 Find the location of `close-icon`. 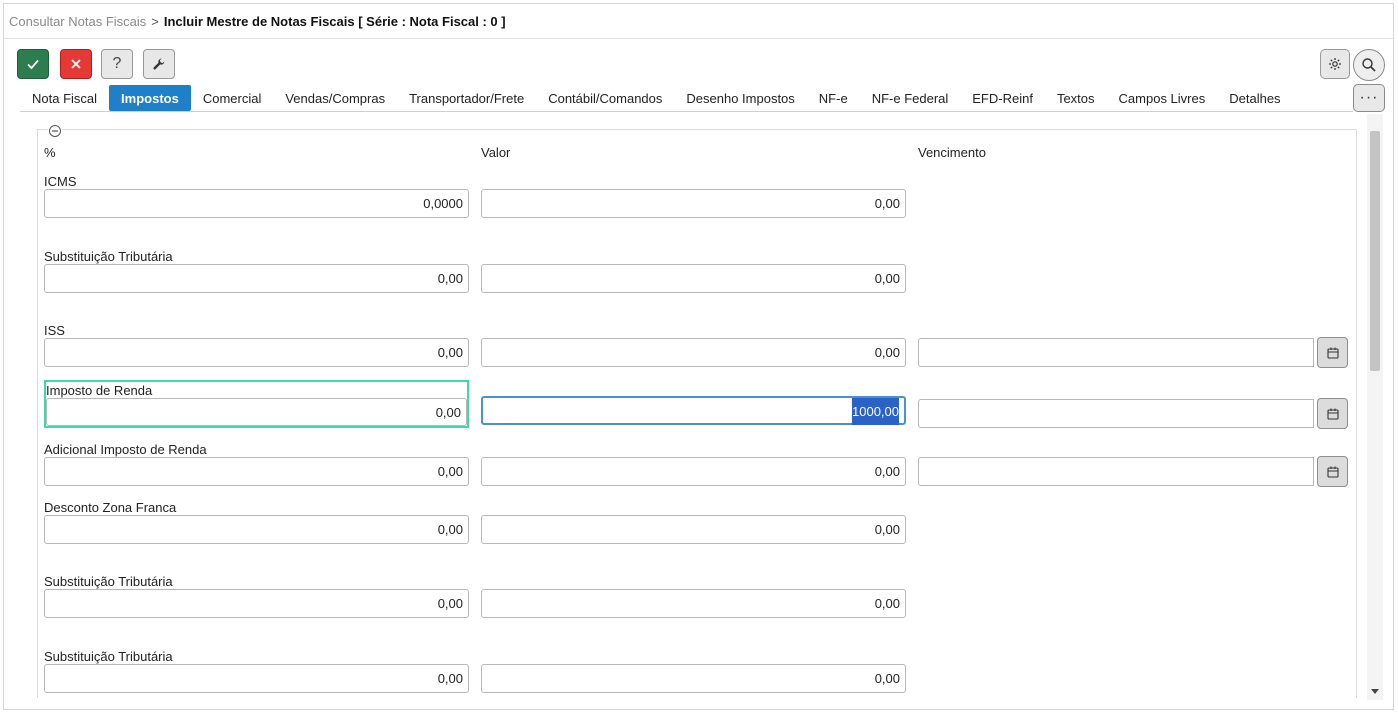

close-icon is located at coordinates (76, 64).